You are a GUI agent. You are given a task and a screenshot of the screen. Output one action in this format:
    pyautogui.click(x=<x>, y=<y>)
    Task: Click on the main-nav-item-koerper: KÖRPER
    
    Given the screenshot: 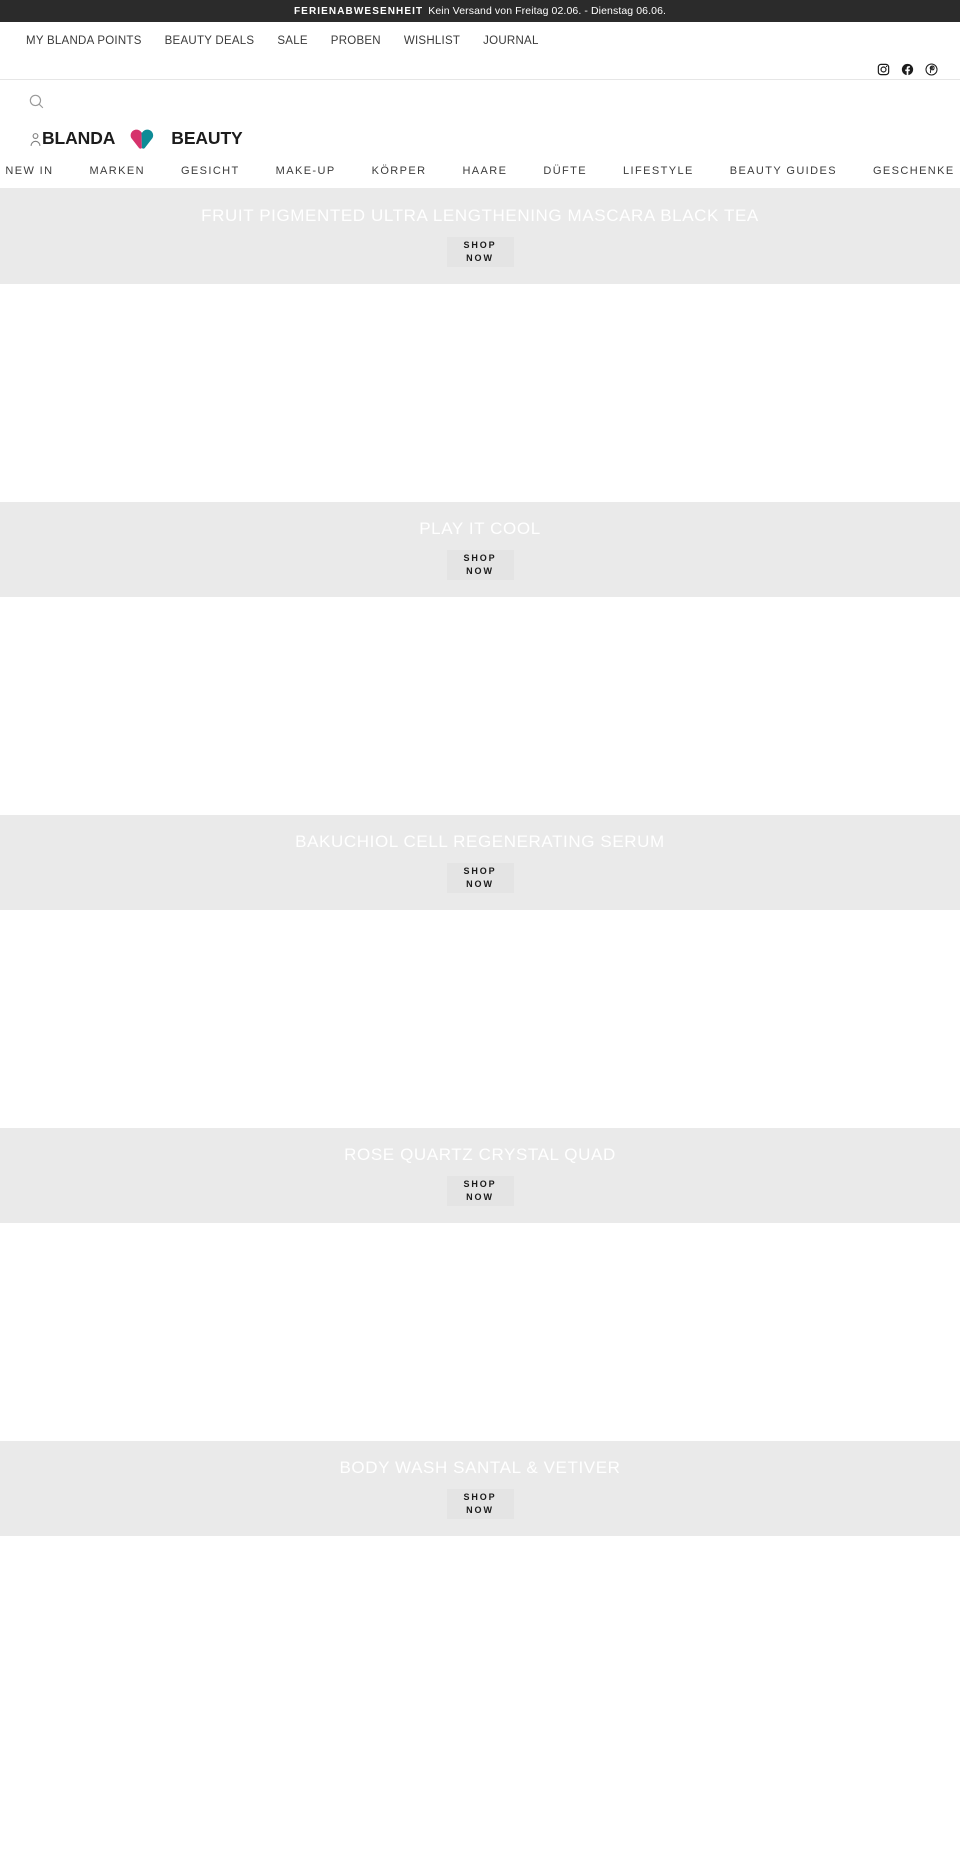 What is the action you would take?
    pyautogui.click(x=399, y=171)
    